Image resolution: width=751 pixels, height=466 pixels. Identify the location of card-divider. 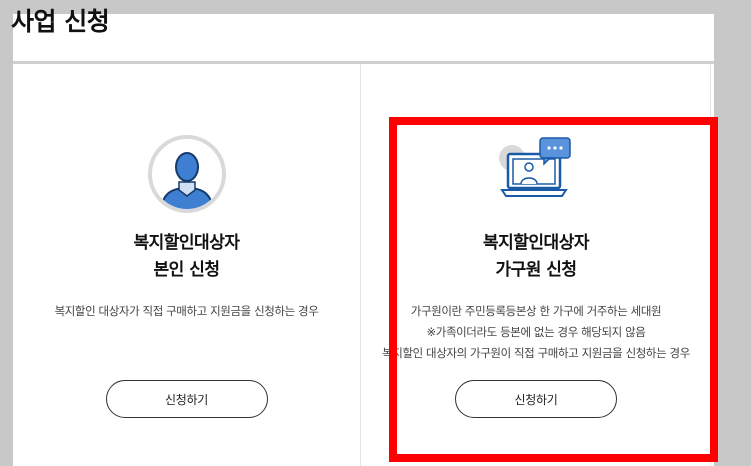
(710, 265).